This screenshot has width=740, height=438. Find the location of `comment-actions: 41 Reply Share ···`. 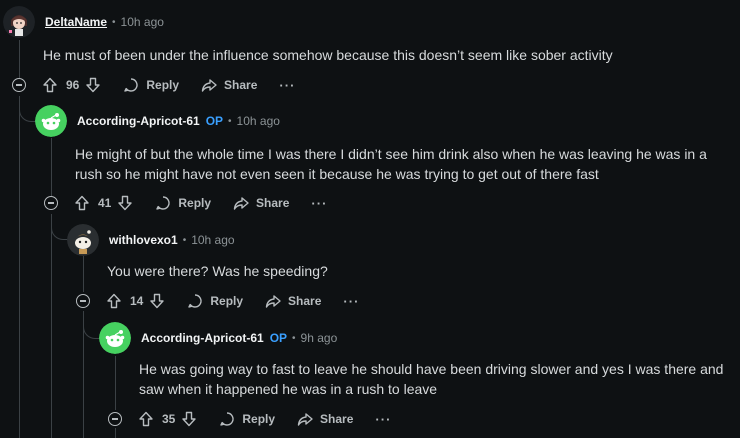

comment-actions: 41 Reply Share ··· is located at coordinates (185, 203).